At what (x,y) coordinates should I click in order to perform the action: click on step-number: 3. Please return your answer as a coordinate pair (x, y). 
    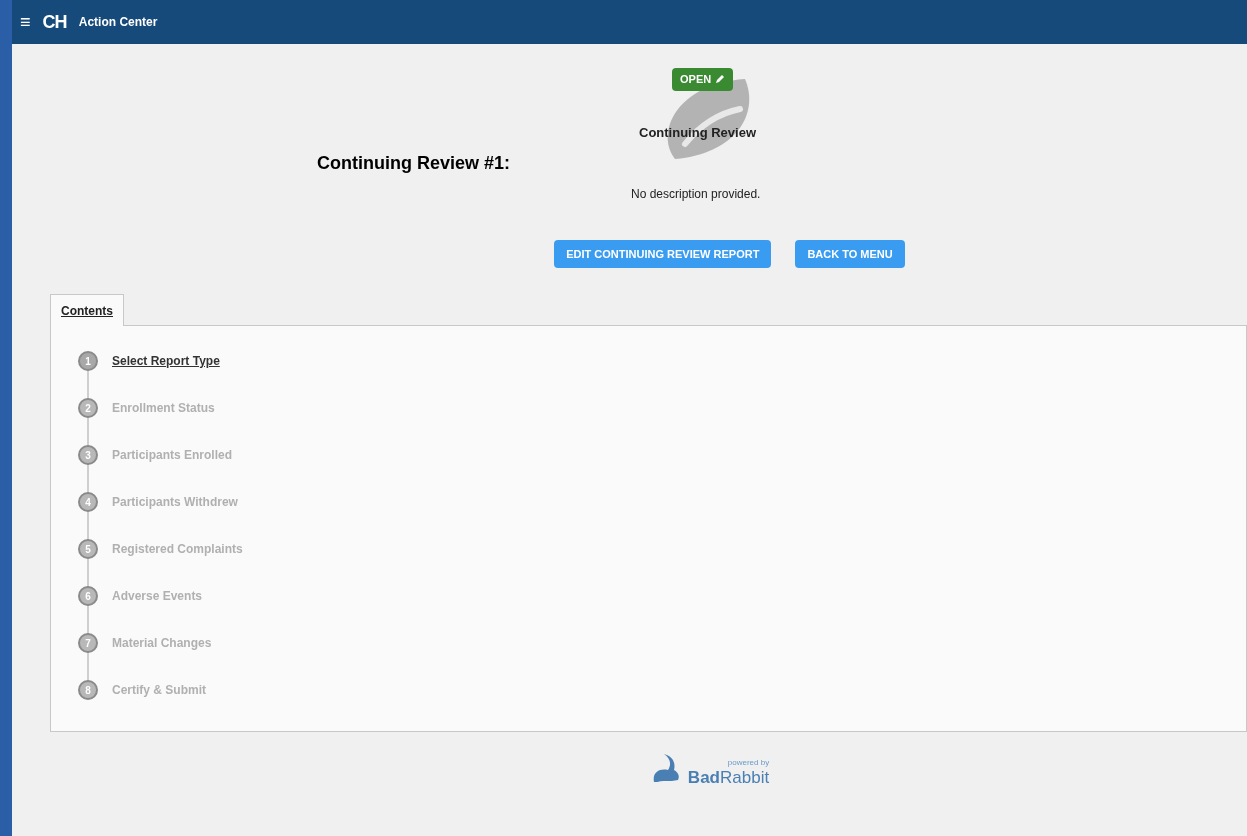
    Looking at the image, I should click on (88, 455).